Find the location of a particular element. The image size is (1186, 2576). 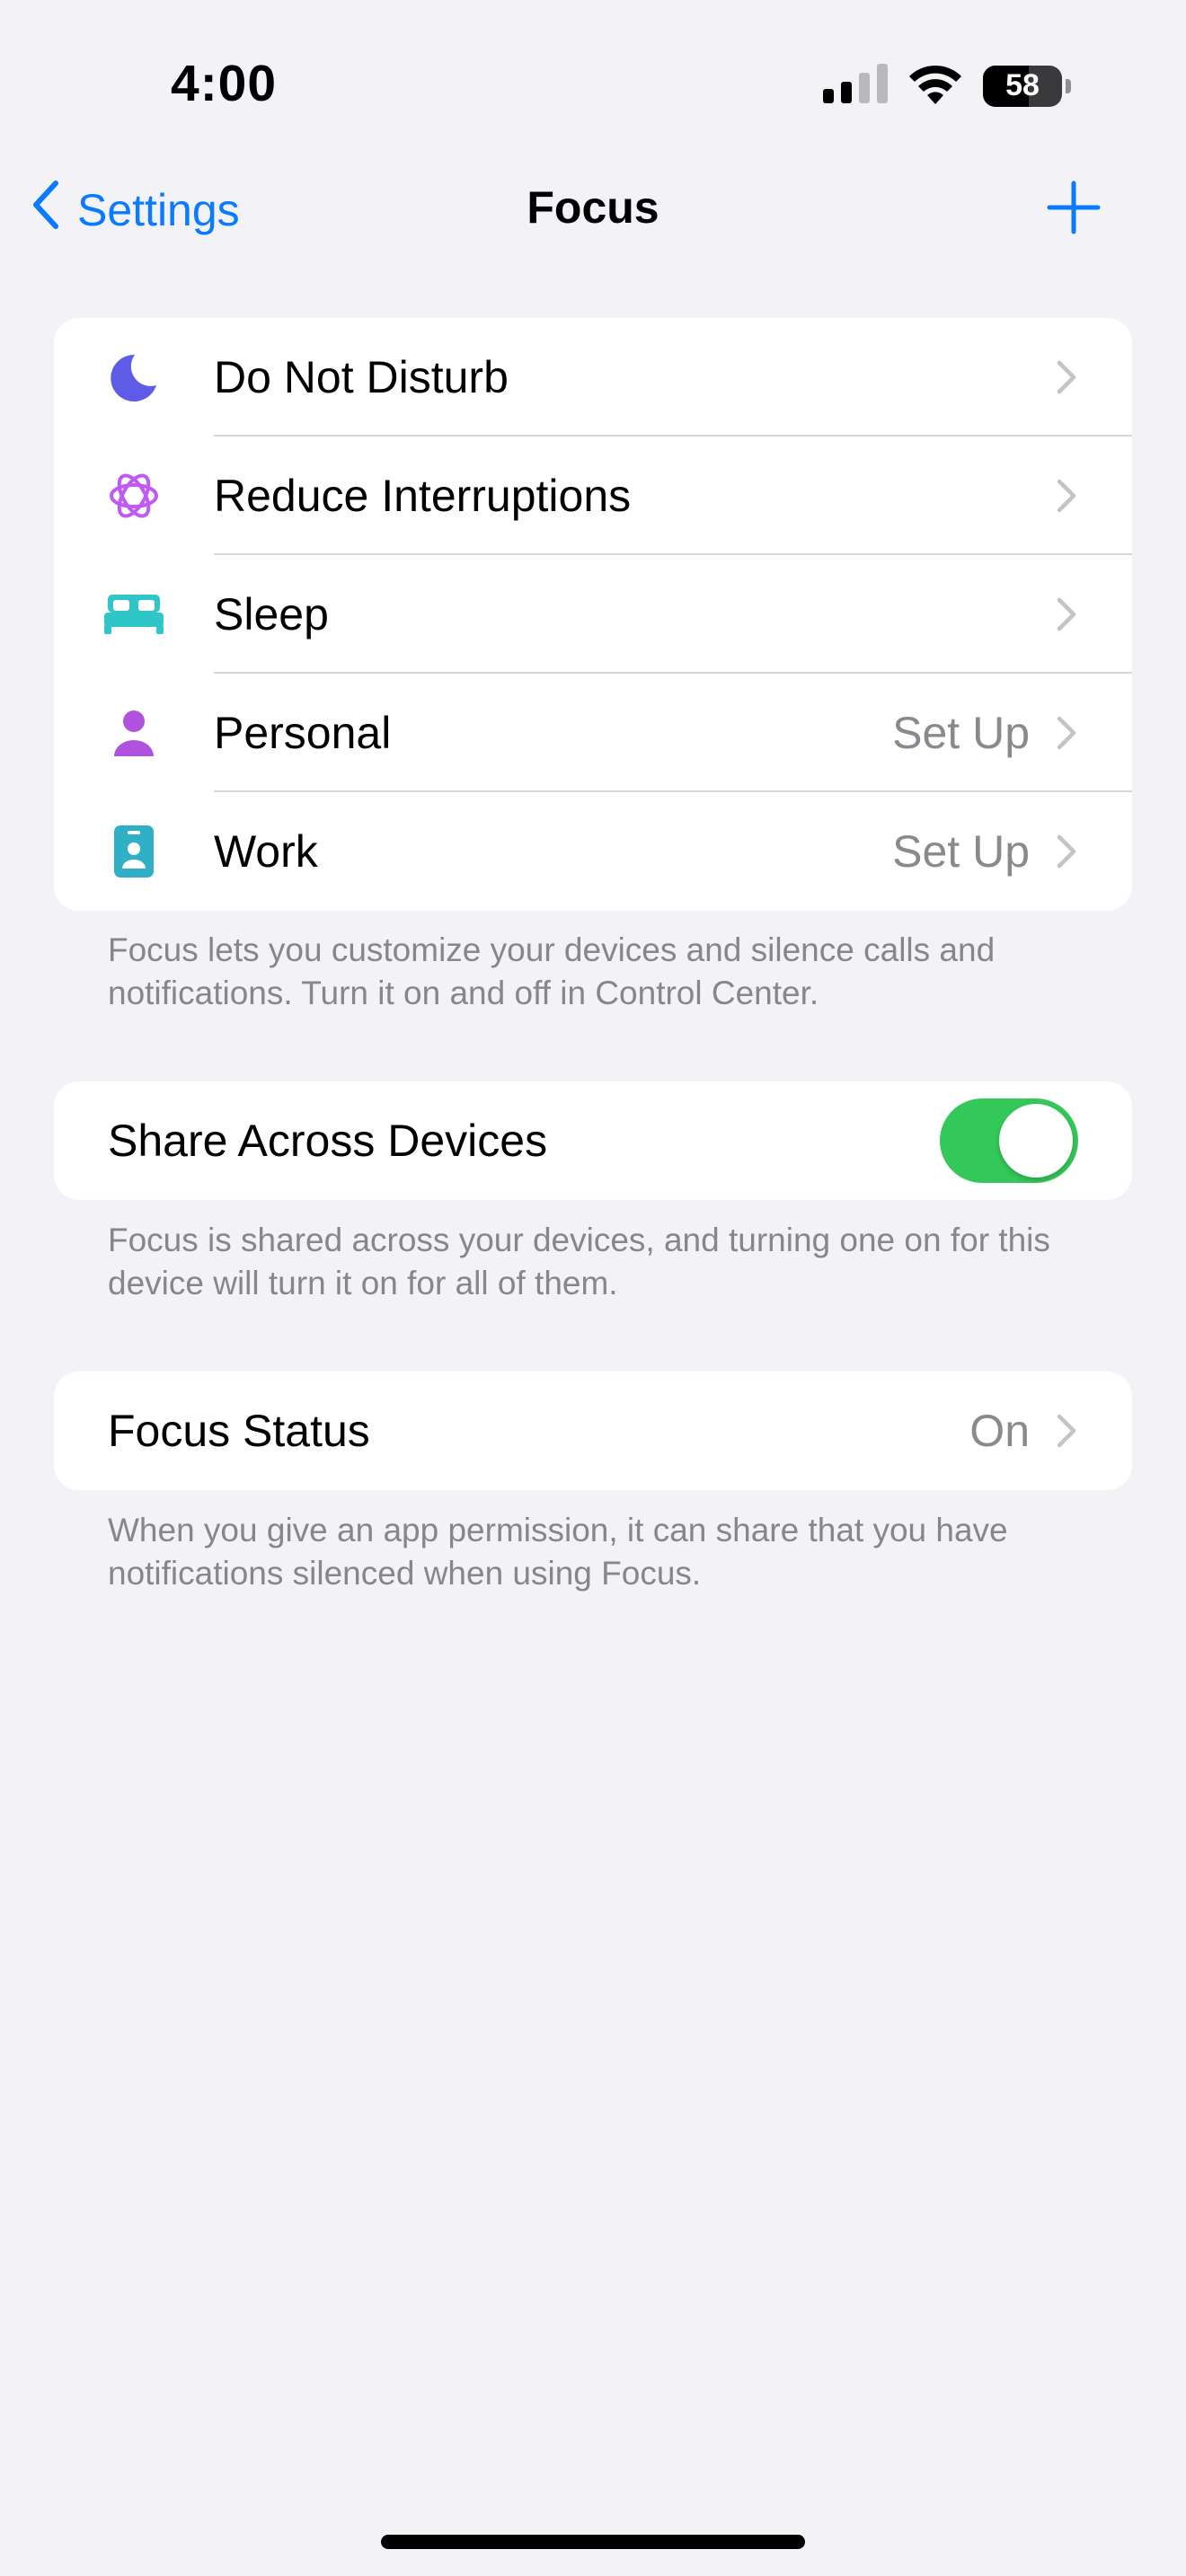

share-across-devices-toggle is located at coordinates (1009, 1140).